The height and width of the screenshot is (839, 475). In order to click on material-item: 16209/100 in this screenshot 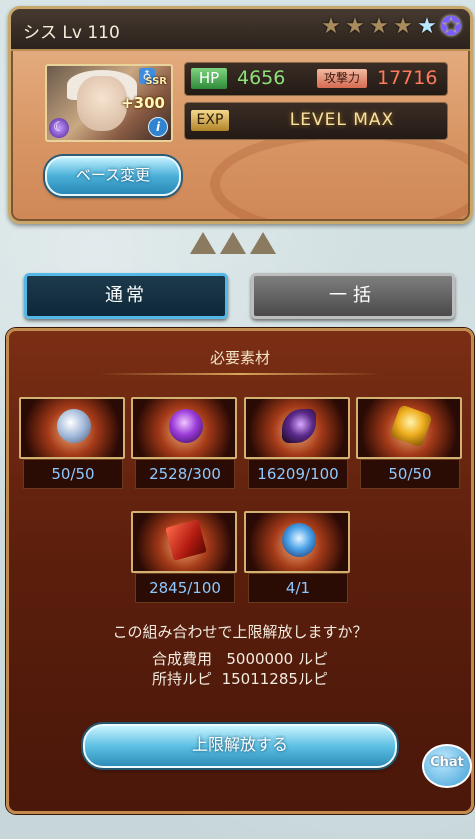, I will do `click(297, 445)`.